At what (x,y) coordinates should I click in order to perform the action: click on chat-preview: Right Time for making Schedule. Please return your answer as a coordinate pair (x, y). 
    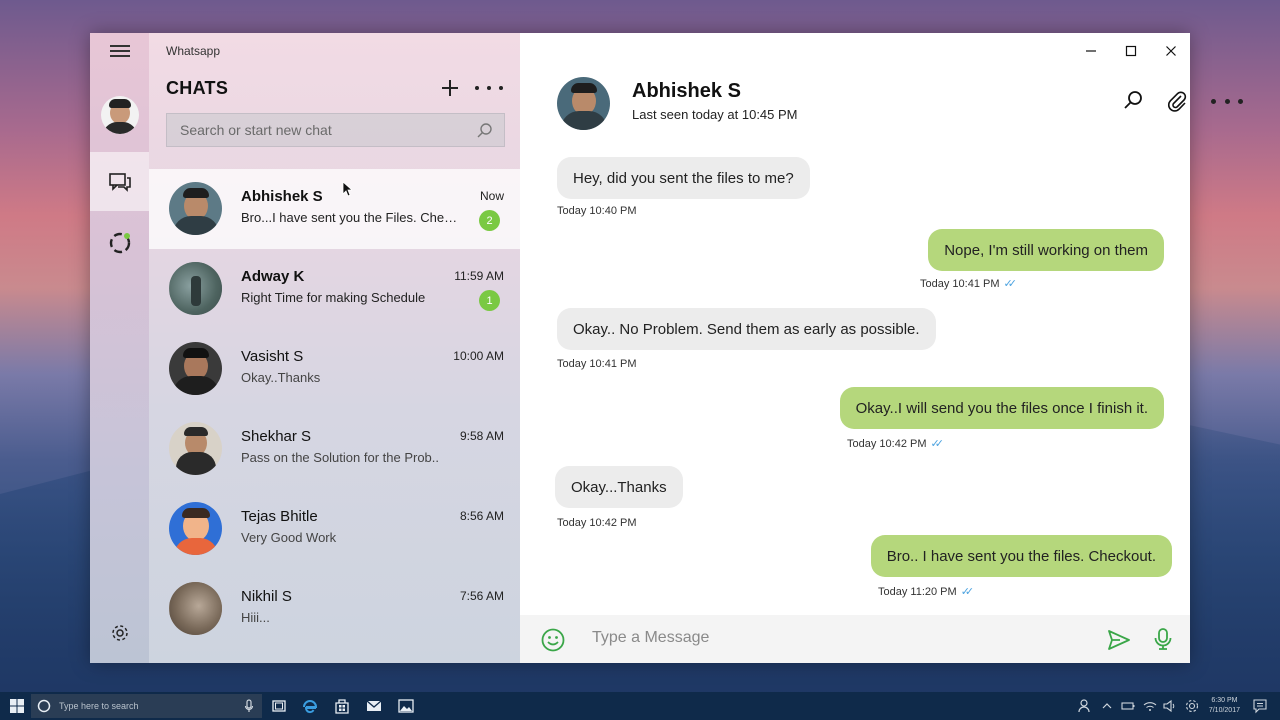
    Looking at the image, I should click on (333, 297).